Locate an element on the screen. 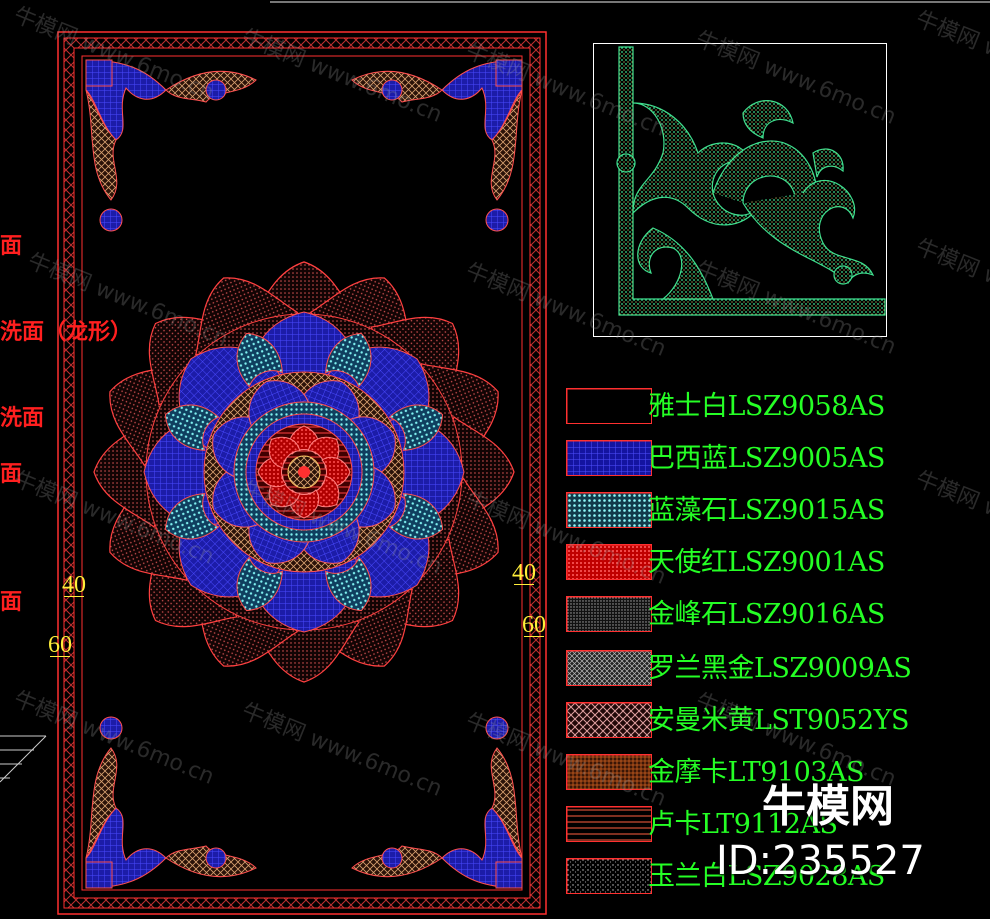 The width and height of the screenshot is (990, 919). material-note-3: 洗面 is located at coordinates (22, 418).